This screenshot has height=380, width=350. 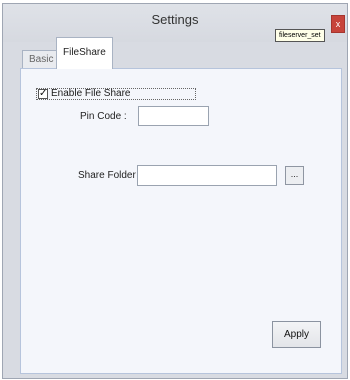 What do you see at coordinates (173, 116) in the screenshot?
I see `pin-code-input` at bounding box center [173, 116].